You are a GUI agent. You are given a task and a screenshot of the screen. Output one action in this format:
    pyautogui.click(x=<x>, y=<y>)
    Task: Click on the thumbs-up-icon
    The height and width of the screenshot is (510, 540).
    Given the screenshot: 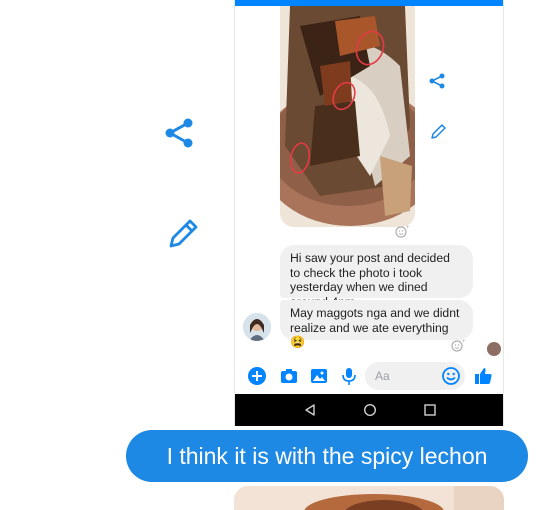 What is the action you would take?
    pyautogui.click(x=483, y=376)
    